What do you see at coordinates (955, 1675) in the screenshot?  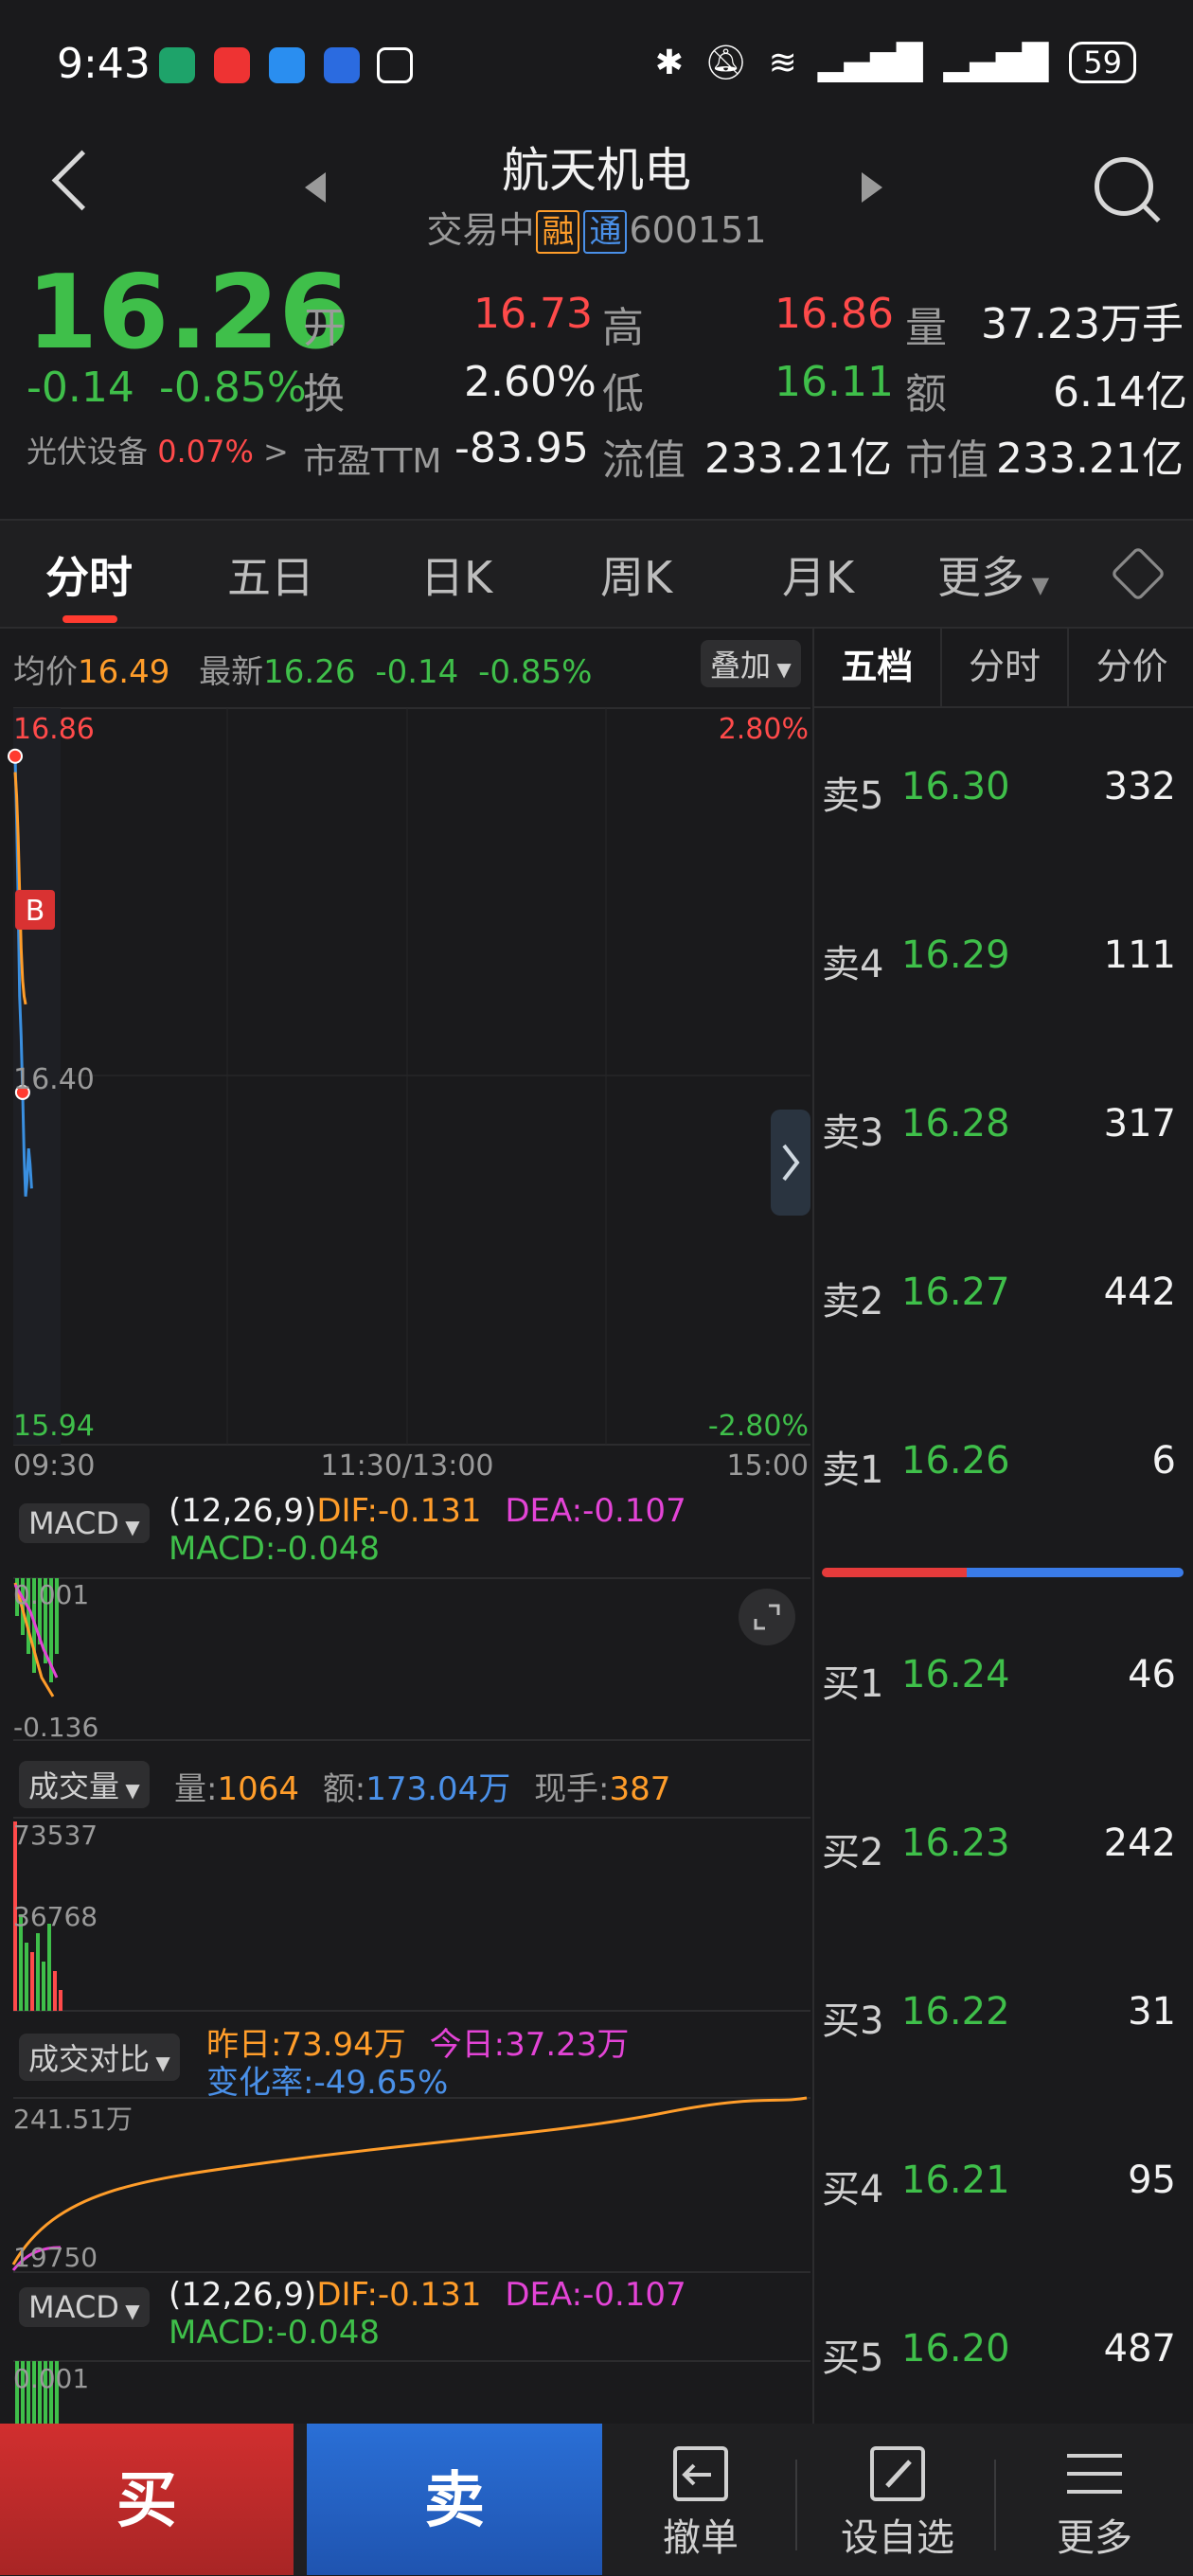 I see `buy-price: 16.24` at bounding box center [955, 1675].